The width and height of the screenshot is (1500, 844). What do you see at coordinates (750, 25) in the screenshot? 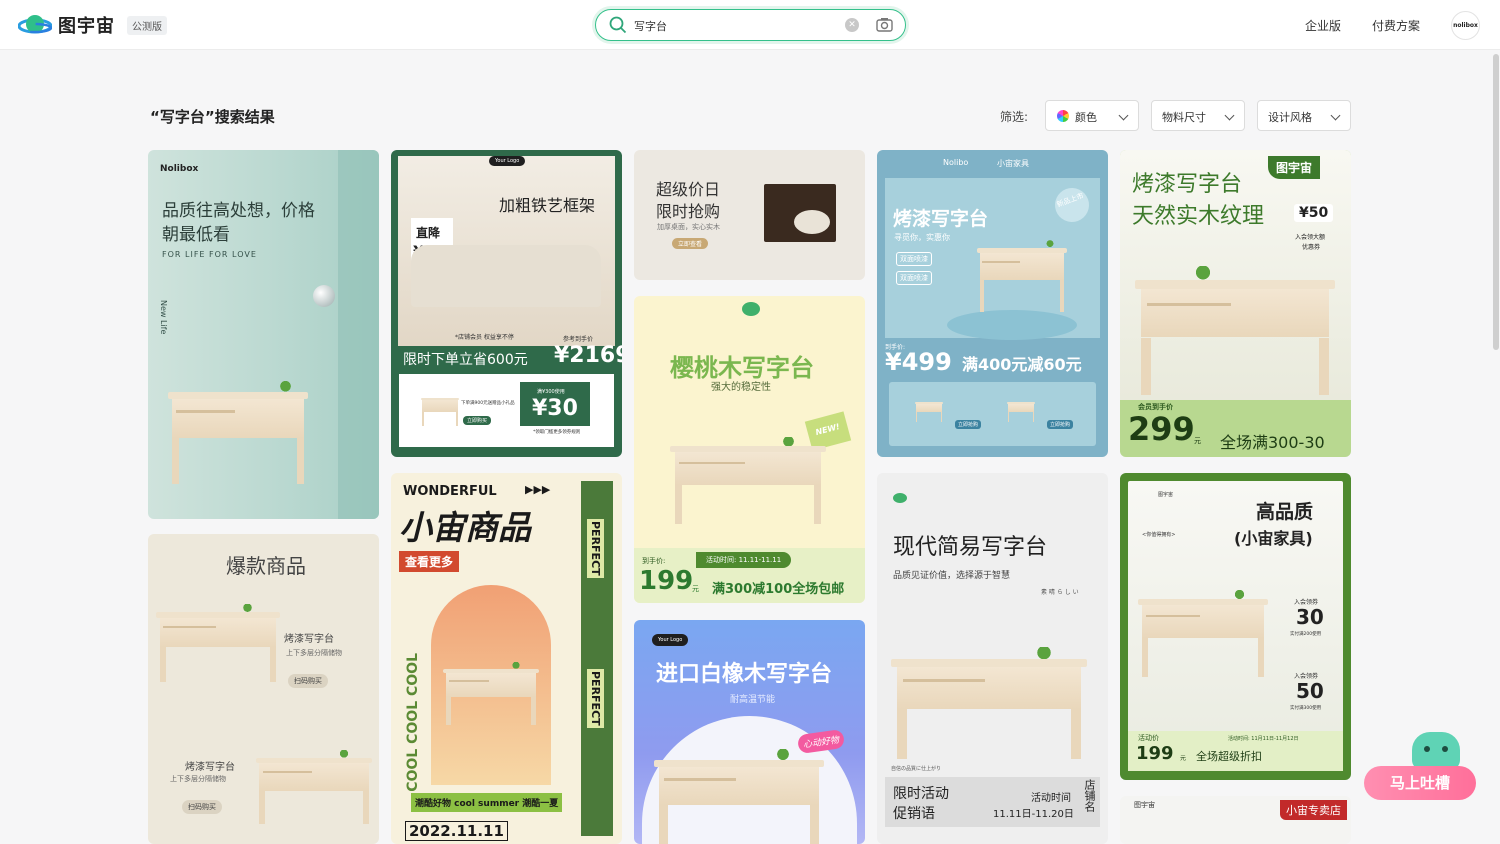
I see `search-box: 写字台 ✕` at bounding box center [750, 25].